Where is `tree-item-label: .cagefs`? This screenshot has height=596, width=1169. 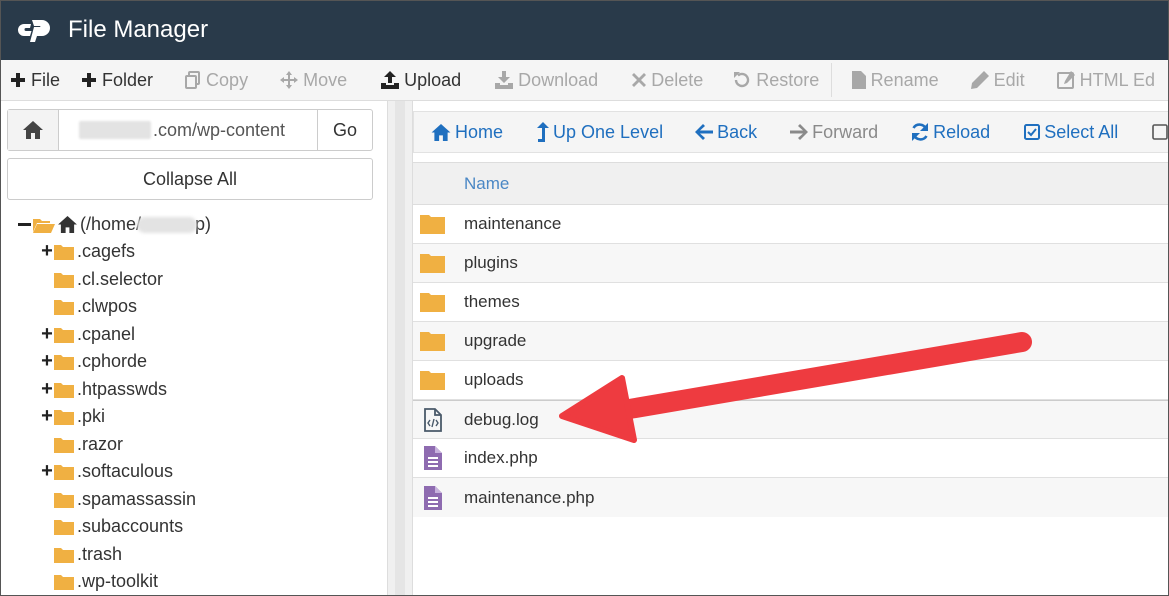
tree-item-label: .cagefs is located at coordinates (106, 251).